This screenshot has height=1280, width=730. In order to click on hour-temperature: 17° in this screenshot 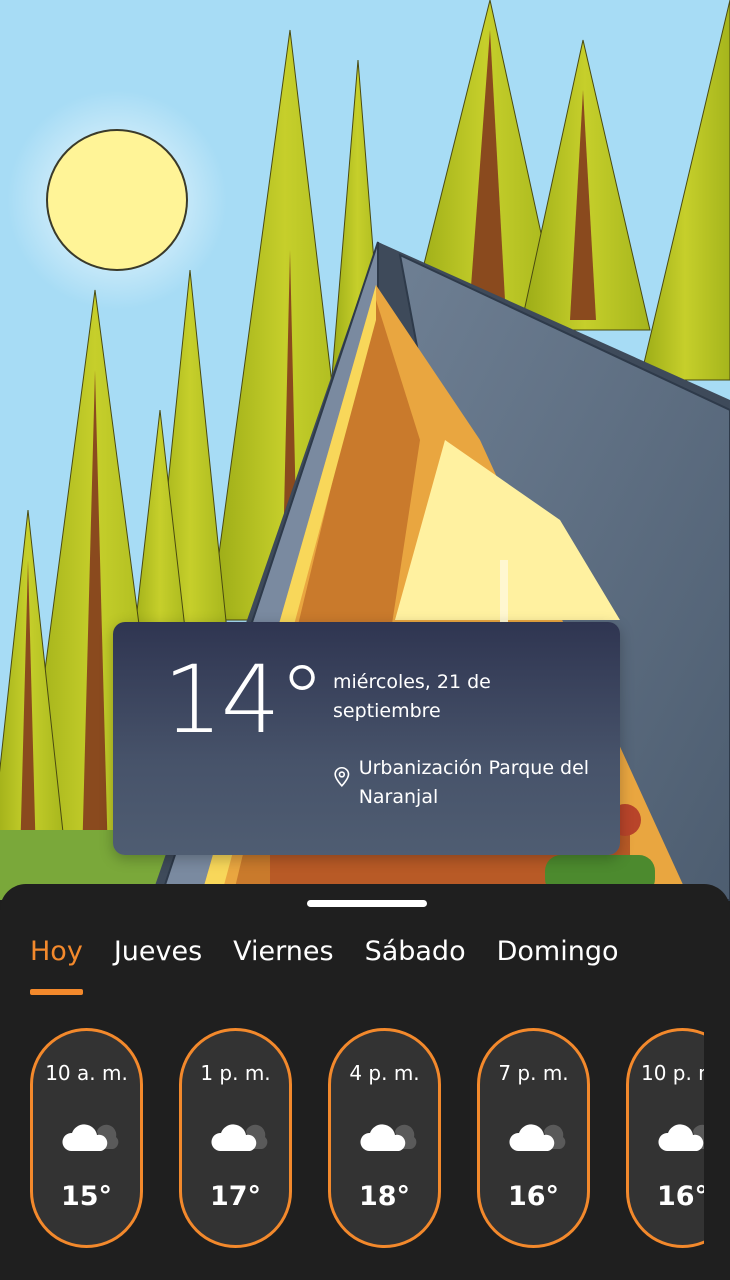, I will do `click(235, 1196)`.